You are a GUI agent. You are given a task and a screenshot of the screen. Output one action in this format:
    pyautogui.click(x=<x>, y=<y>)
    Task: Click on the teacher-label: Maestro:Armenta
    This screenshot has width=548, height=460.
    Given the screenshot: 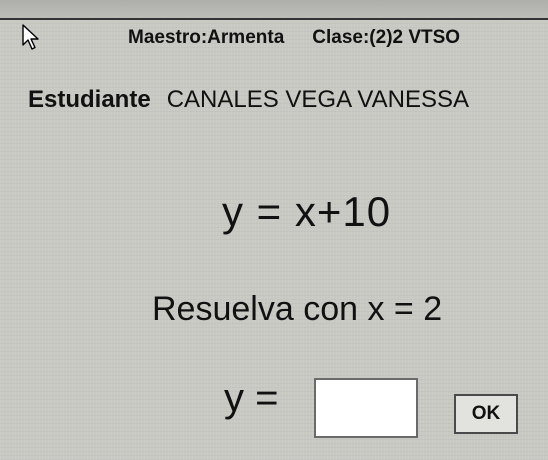 What is the action you would take?
    pyautogui.click(x=206, y=37)
    